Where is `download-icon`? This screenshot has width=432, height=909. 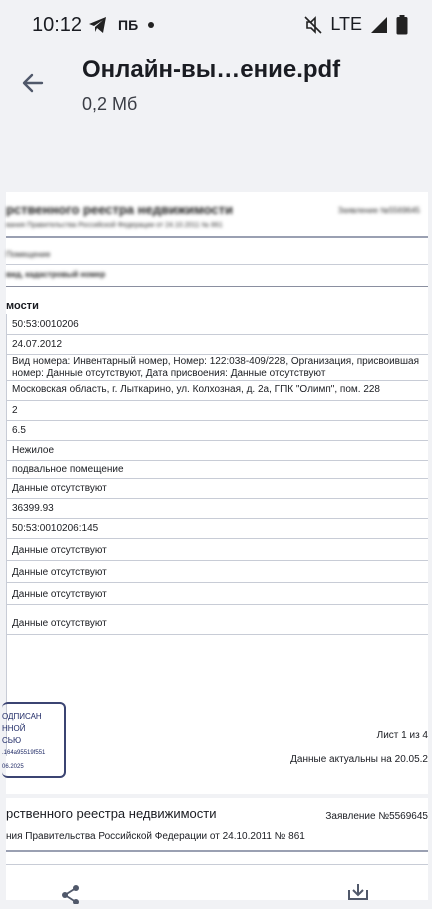 download-icon is located at coordinates (358, 892).